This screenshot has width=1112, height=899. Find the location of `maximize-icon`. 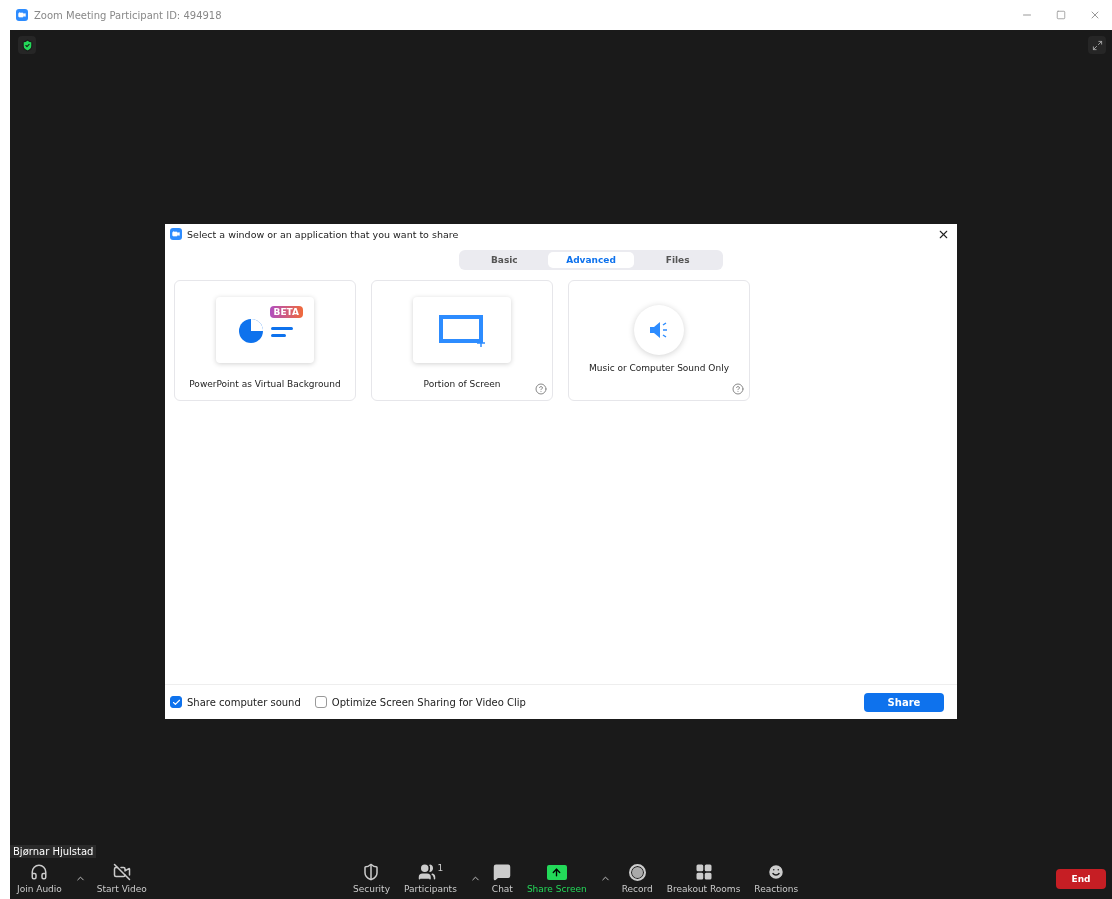

maximize-icon is located at coordinates (1061, 15).